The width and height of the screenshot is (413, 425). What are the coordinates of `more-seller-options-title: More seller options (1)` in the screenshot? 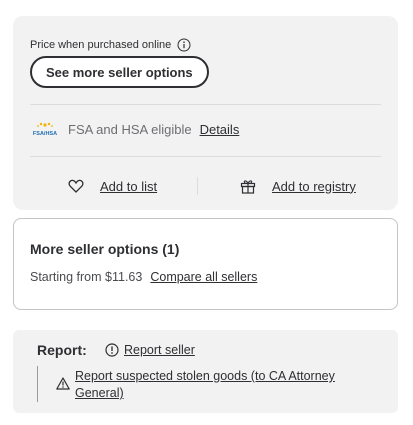 It's located at (105, 249).